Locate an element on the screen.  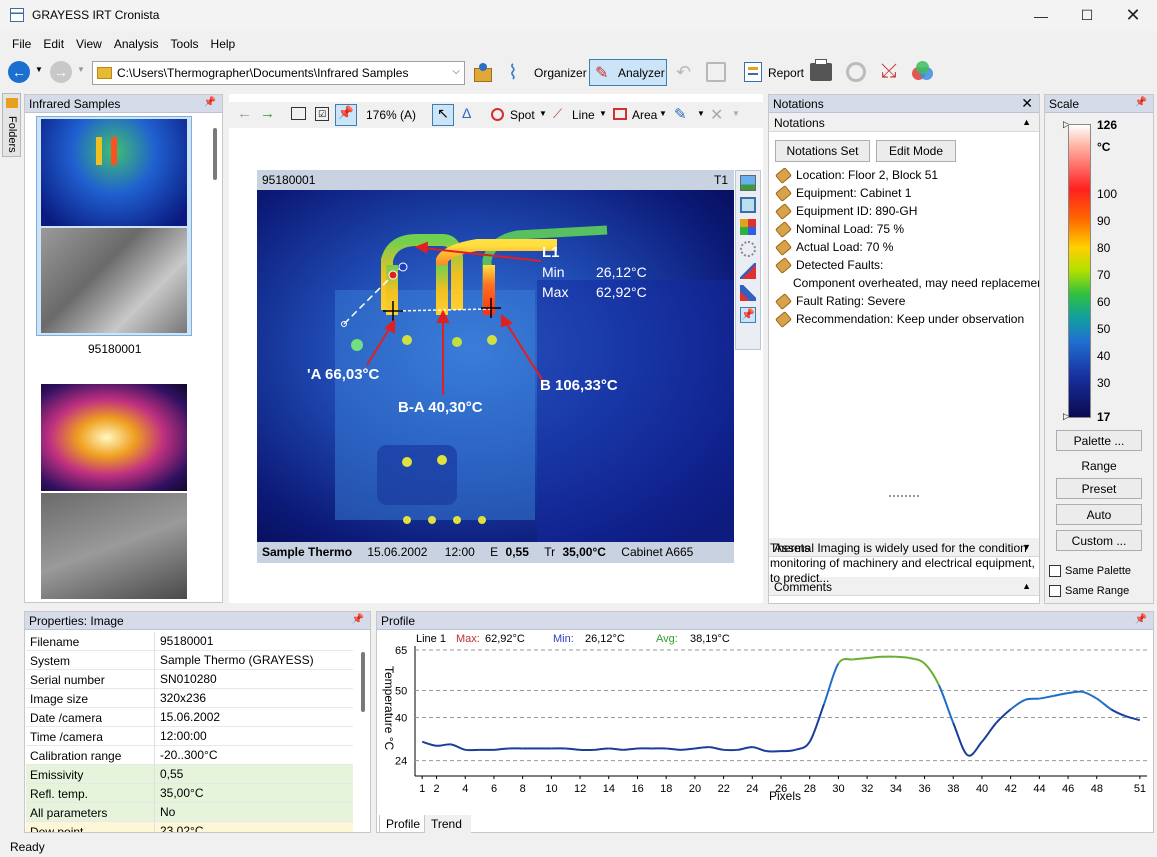
disc-icon is located at coordinates (856, 72).